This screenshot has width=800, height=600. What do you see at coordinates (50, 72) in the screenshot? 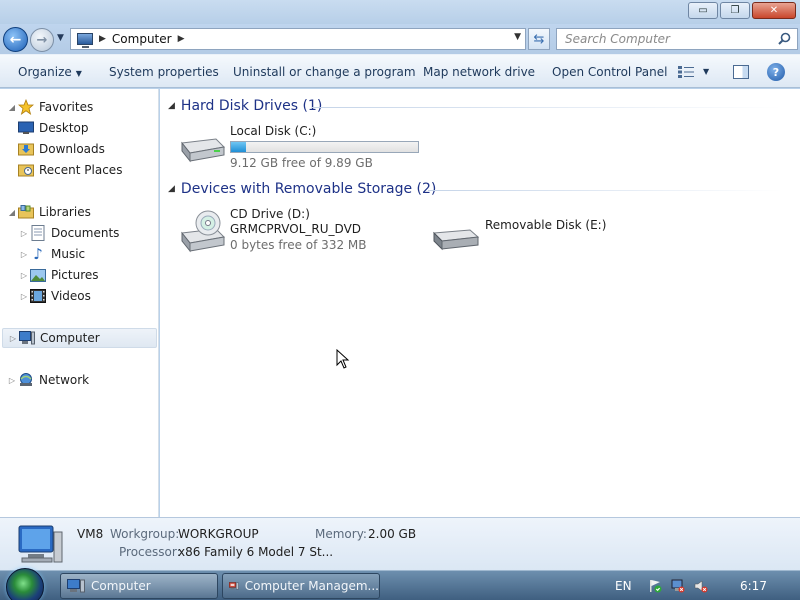
I see `organize-button: Organize ▼` at bounding box center [50, 72].